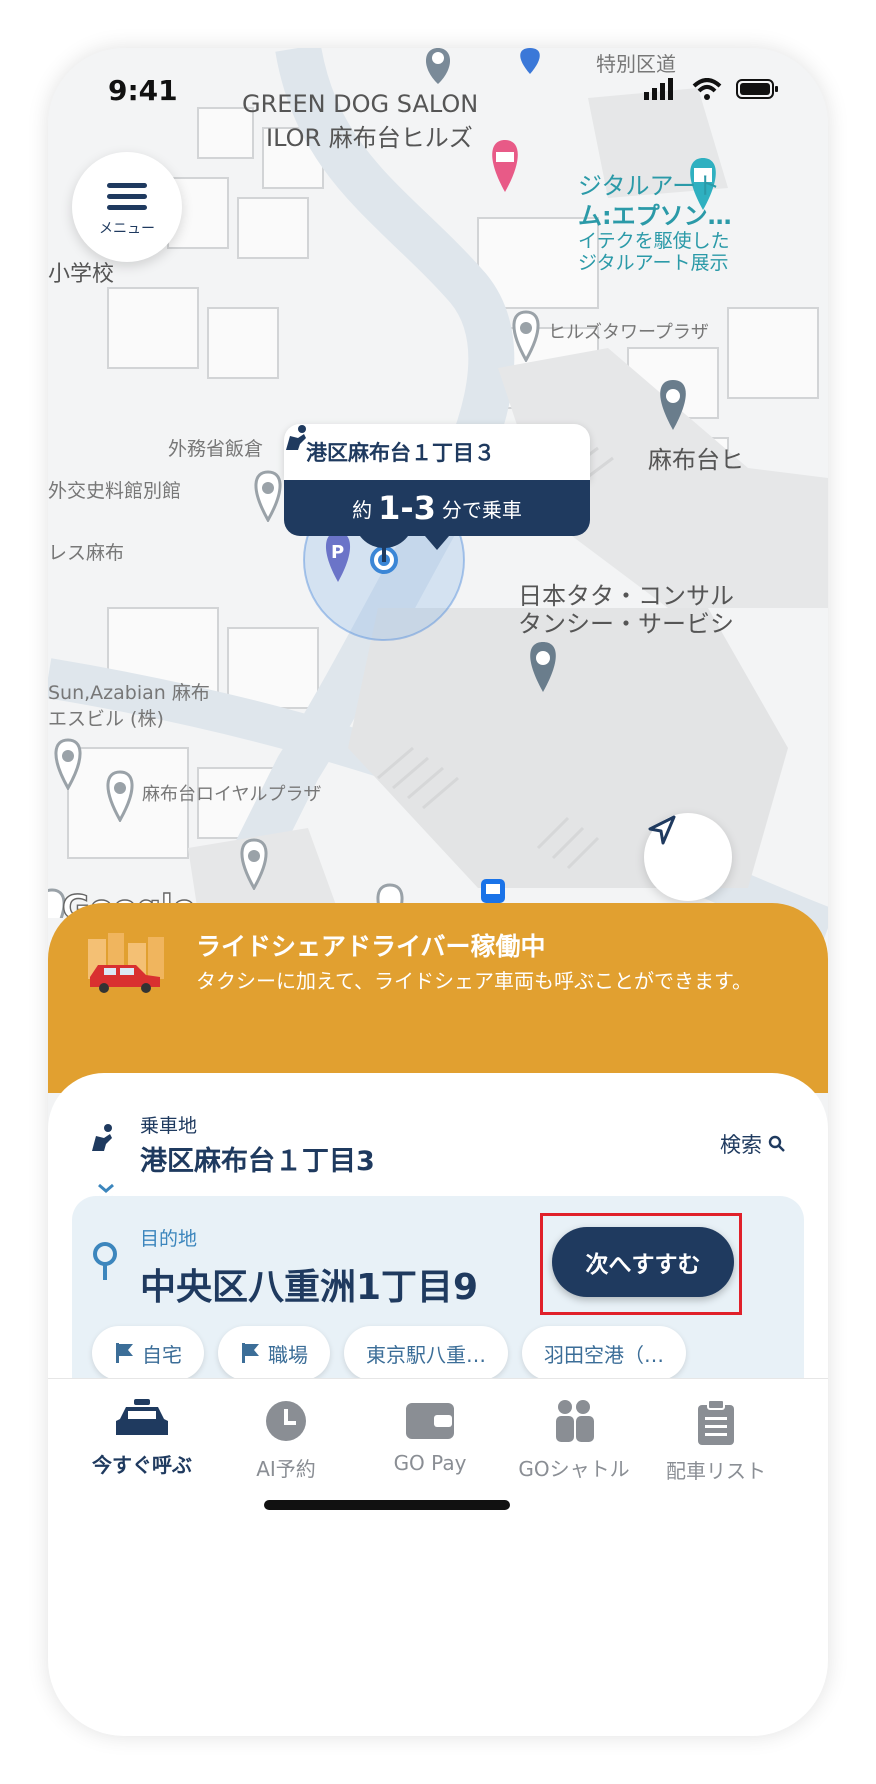  Describe the element at coordinates (169, 1239) in the screenshot. I see `destination-label: 目的地` at that location.